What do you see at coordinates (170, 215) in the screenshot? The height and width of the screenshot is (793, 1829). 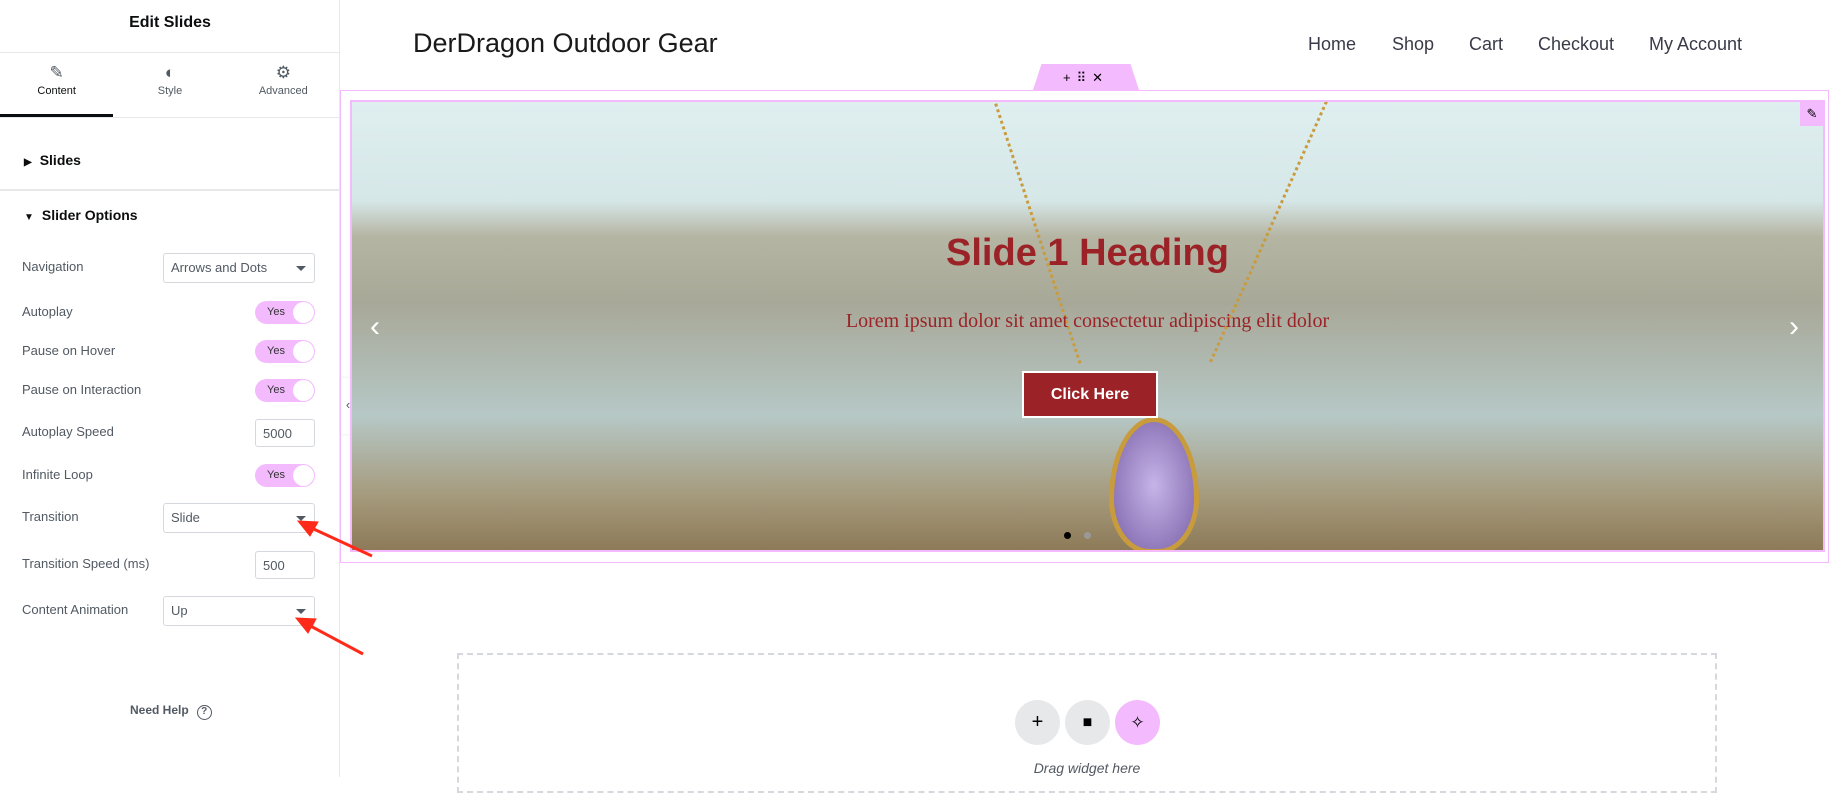 I see `section-slider-options: ▼ Slider Options` at bounding box center [170, 215].